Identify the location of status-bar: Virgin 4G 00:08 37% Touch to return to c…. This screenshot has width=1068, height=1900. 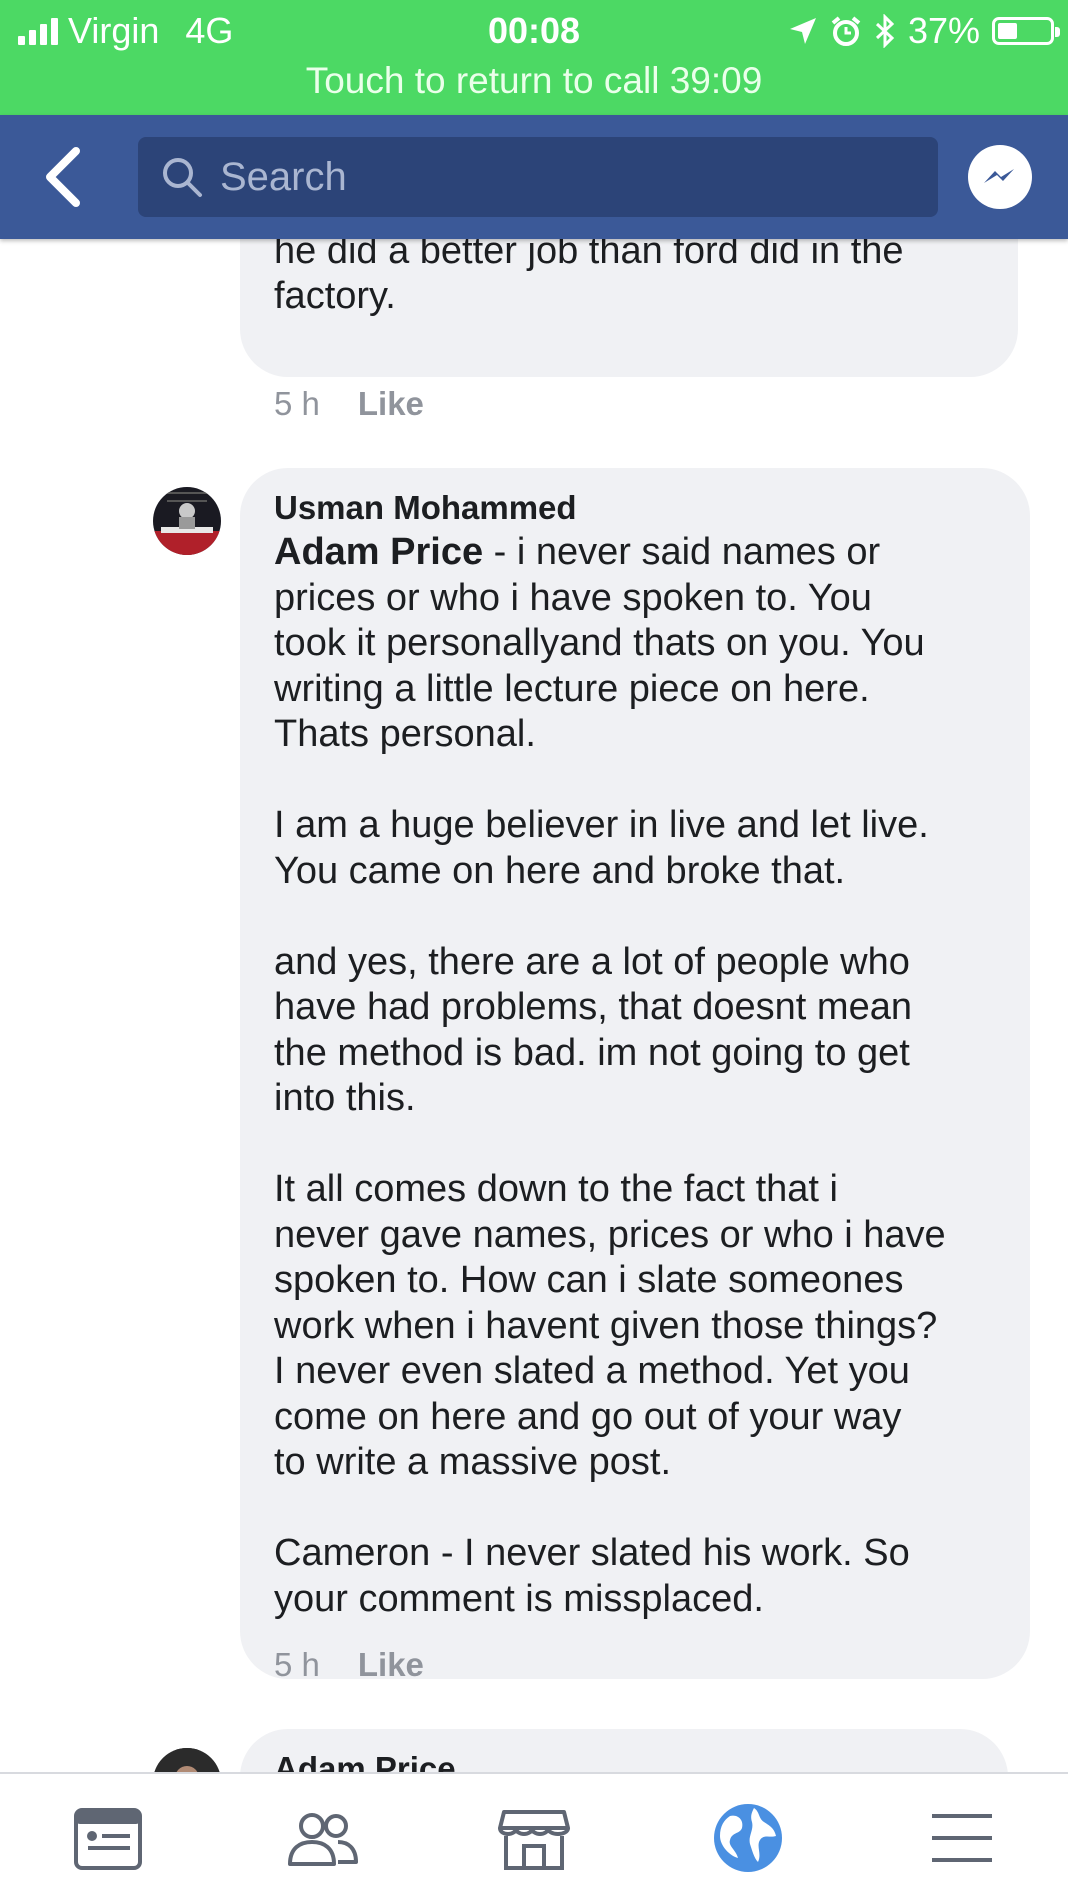
(534, 57).